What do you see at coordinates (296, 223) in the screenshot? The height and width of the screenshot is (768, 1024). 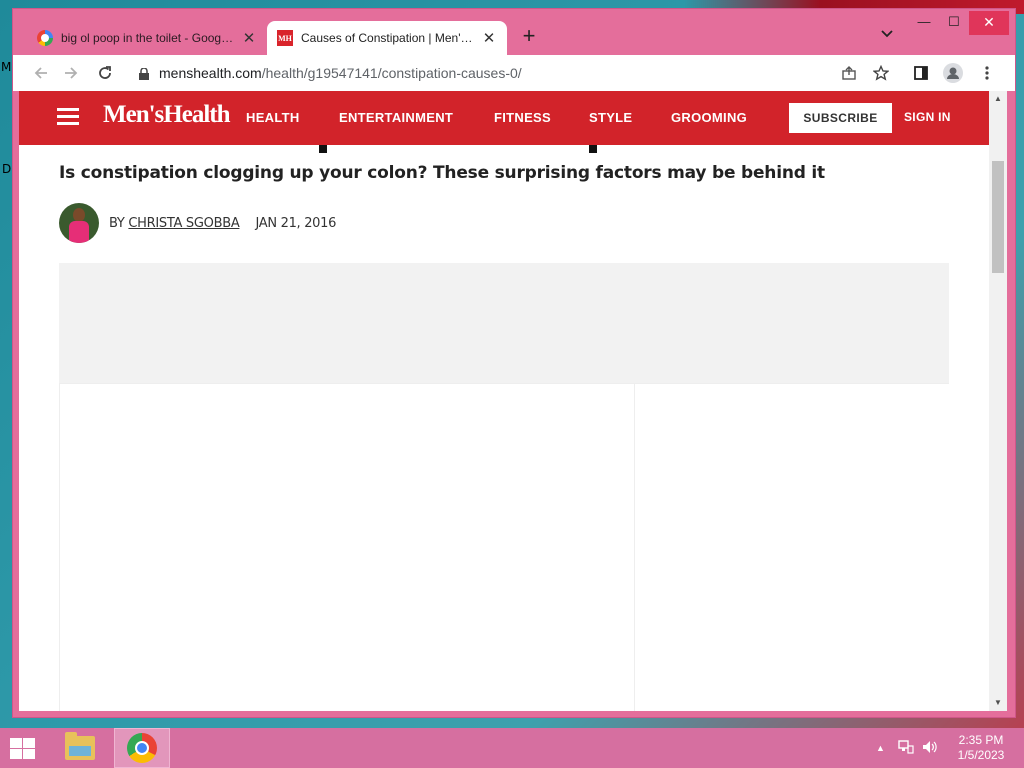 I see `publish-date: JAN 21, 2016` at bounding box center [296, 223].